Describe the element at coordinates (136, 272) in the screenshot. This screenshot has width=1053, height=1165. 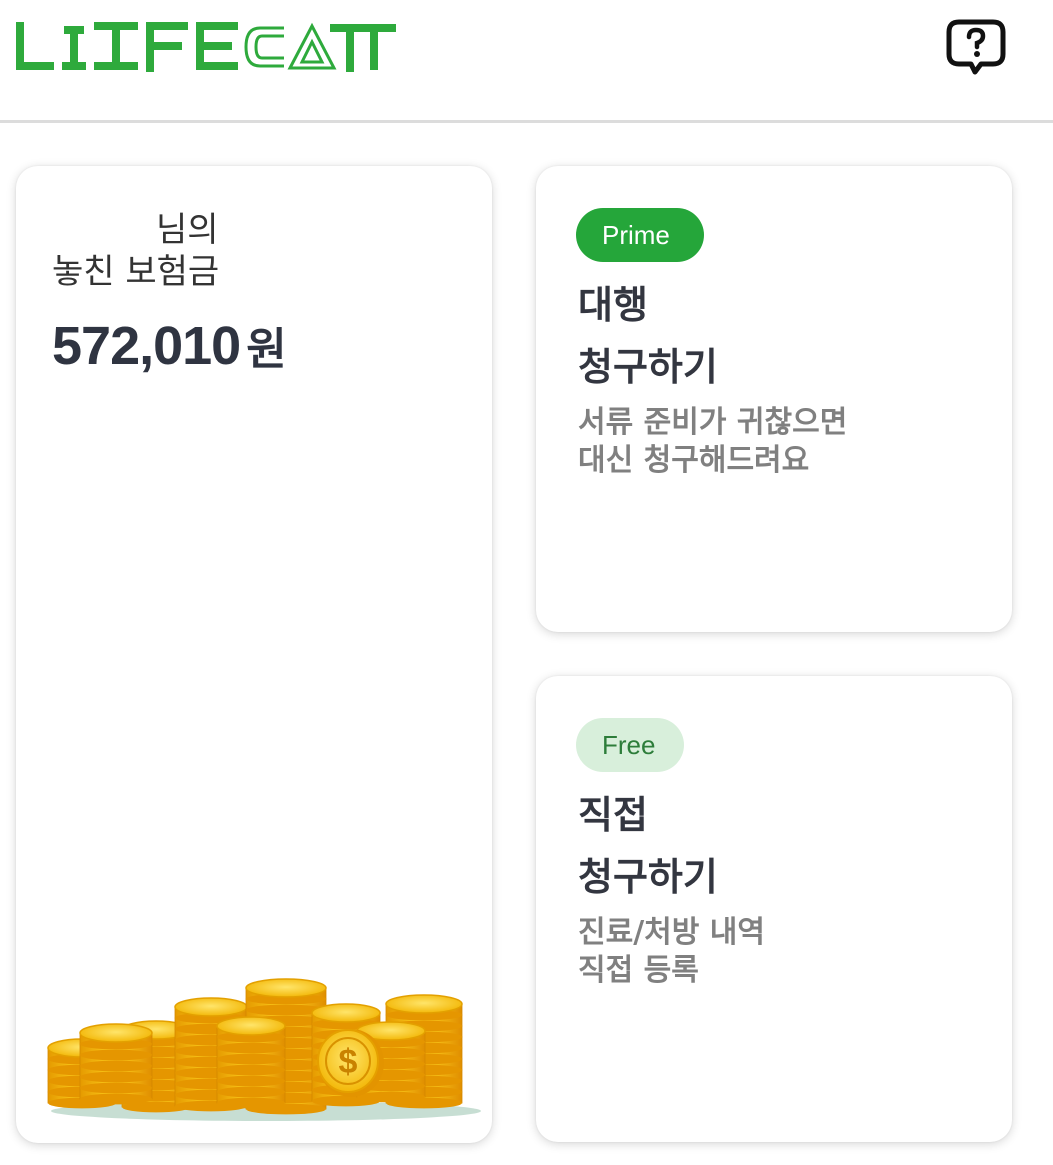
I see `missed-insurance-label: 놓친 보험금` at that location.